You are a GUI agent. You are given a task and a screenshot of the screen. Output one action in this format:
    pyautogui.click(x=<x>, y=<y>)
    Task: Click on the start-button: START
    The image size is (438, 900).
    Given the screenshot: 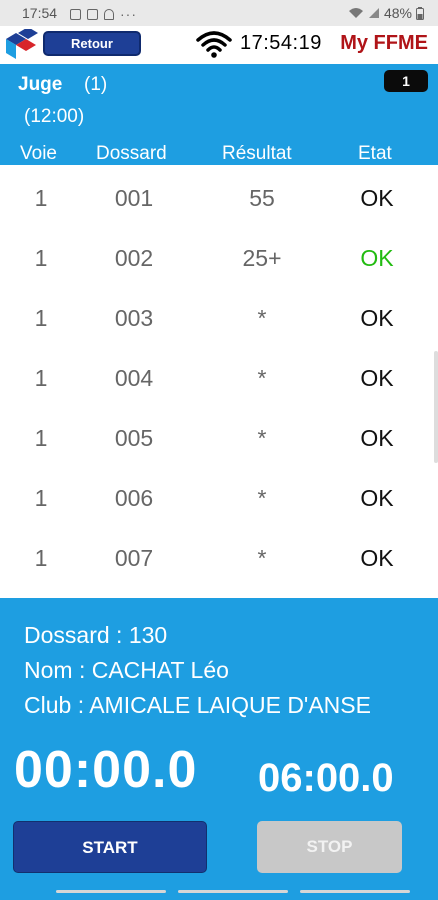 What is the action you would take?
    pyautogui.click(x=110, y=847)
    